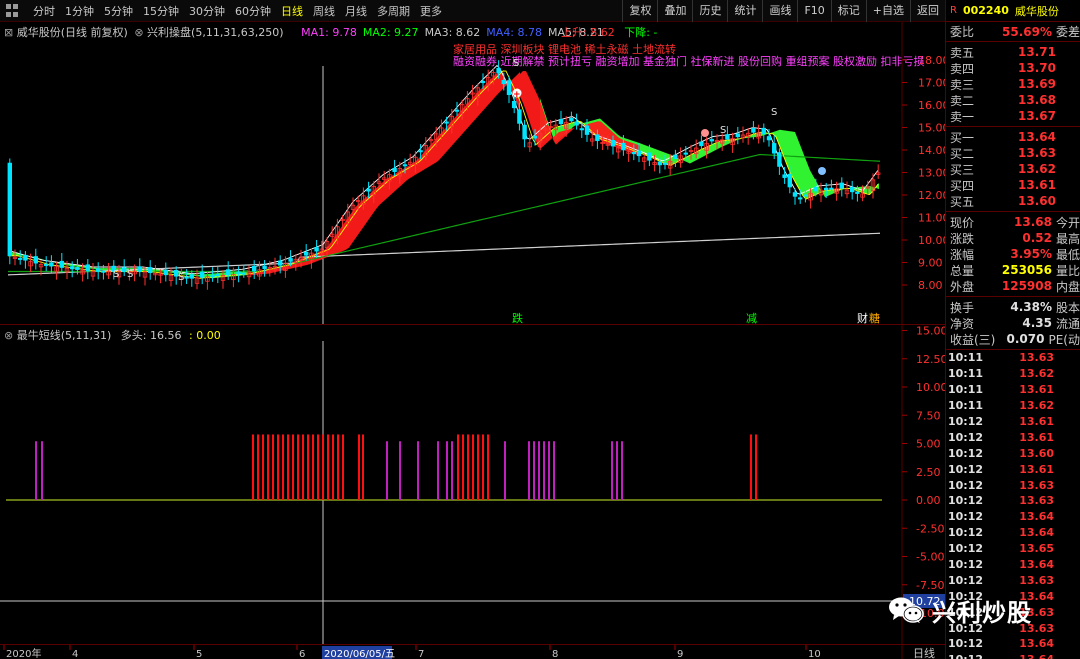  What do you see at coordinates (978, 610) in the screenshot?
I see `watermark: 兴利炒股` at bounding box center [978, 610].